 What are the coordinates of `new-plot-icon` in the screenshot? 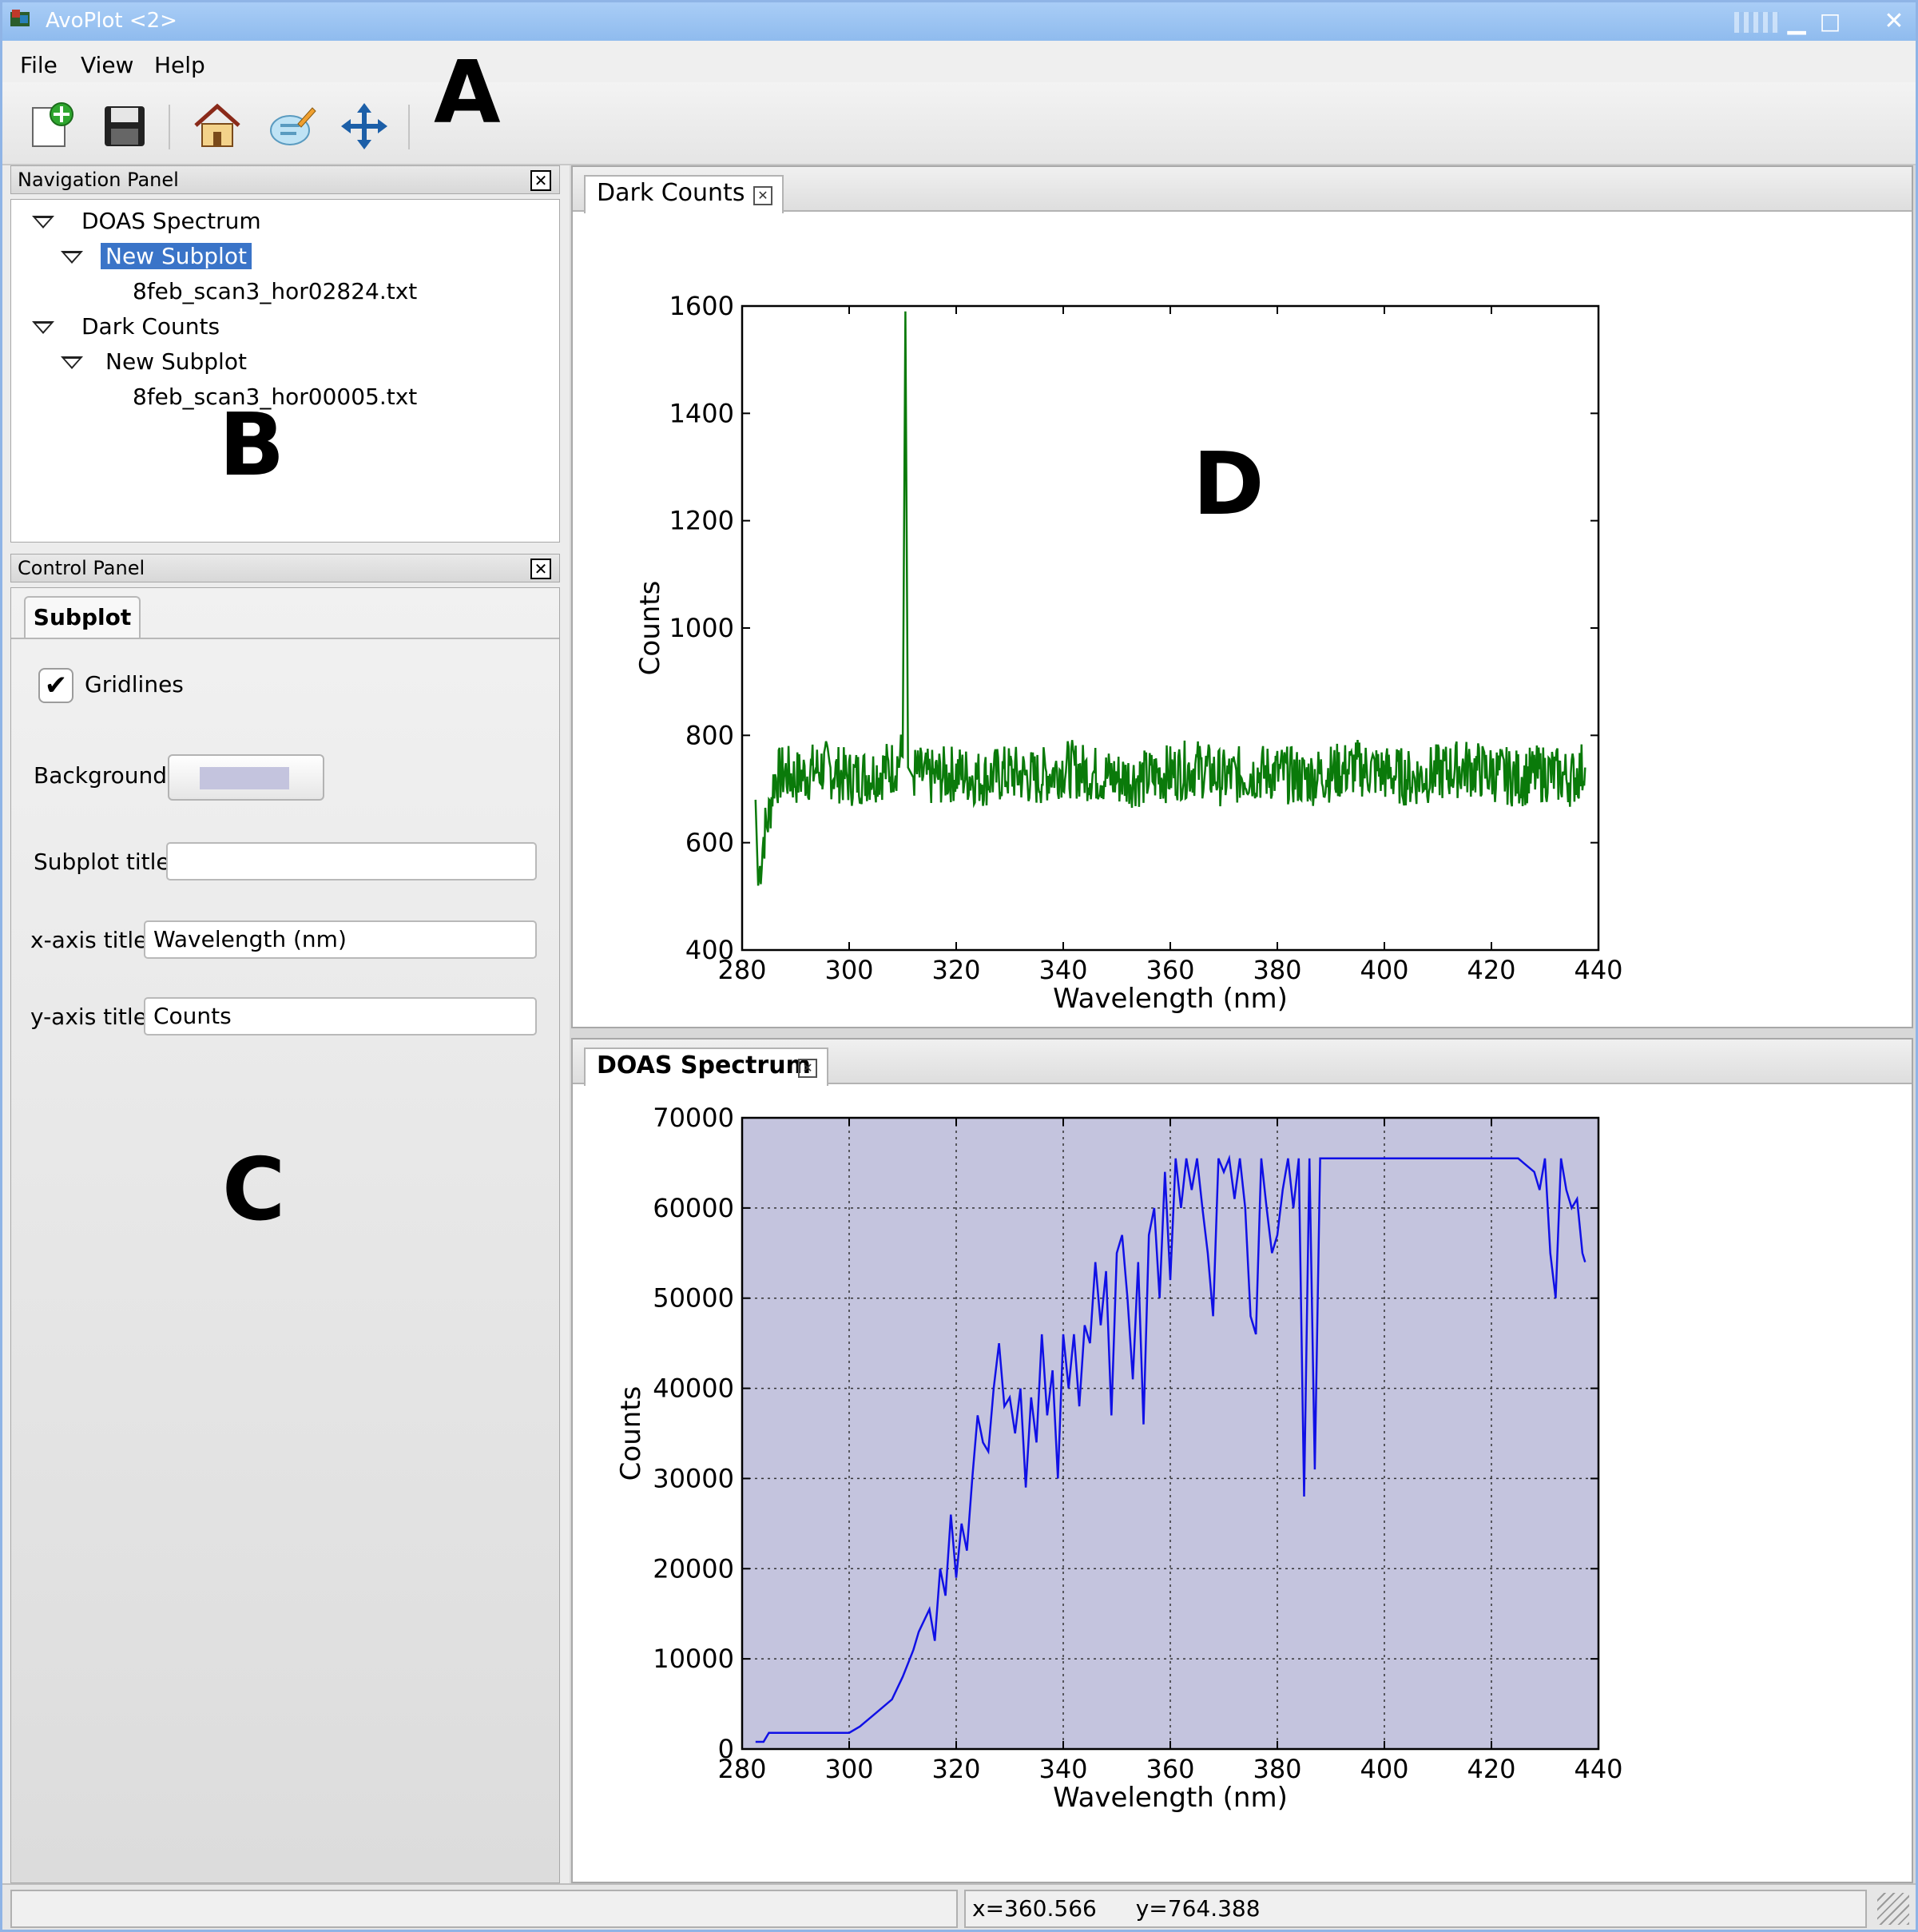 It's located at (52, 126).